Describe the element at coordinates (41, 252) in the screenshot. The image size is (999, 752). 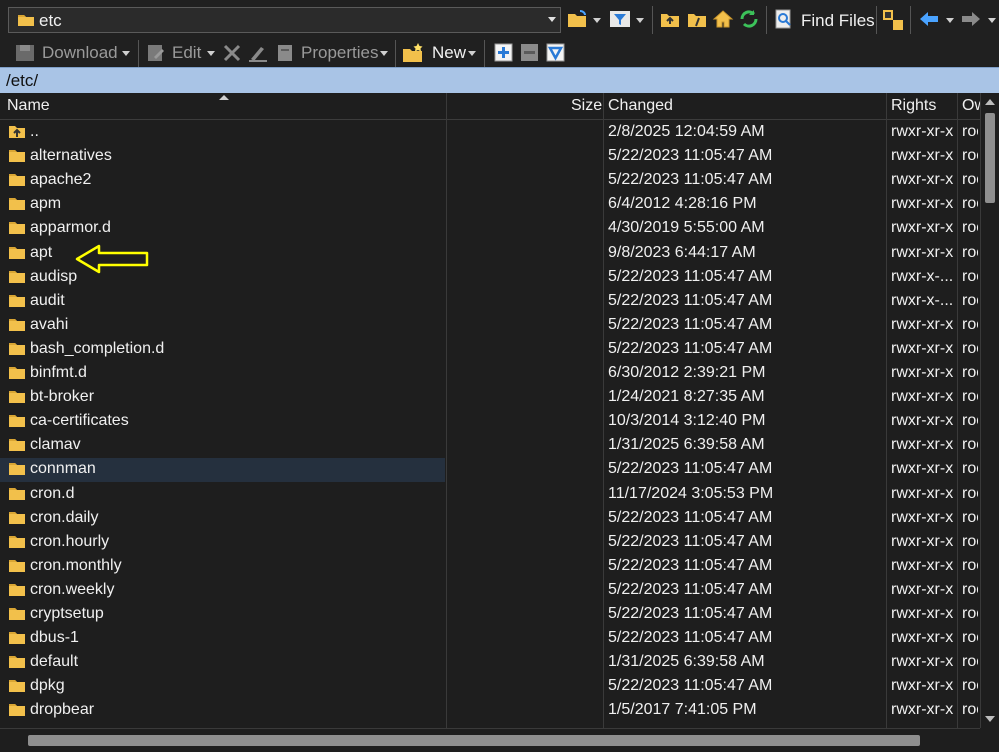
I see `file-name: apt` at that location.